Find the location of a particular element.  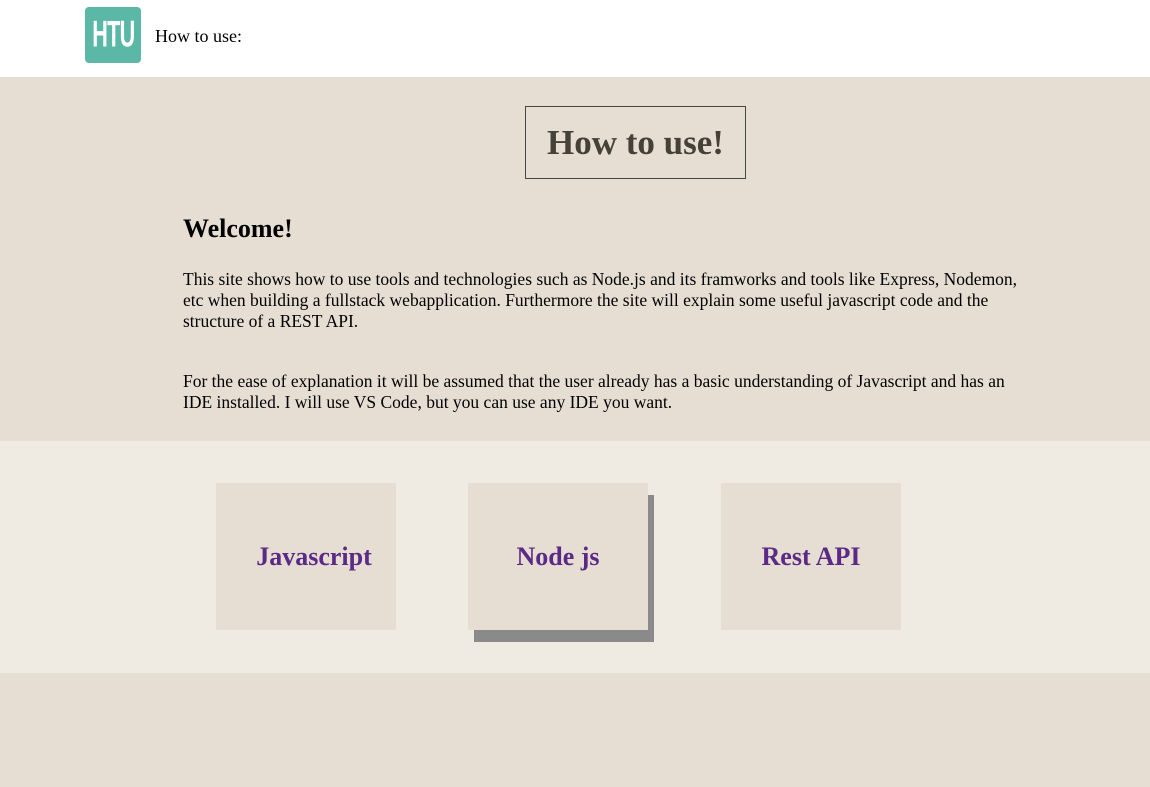

card-javascript: Javascript is located at coordinates (306, 556).